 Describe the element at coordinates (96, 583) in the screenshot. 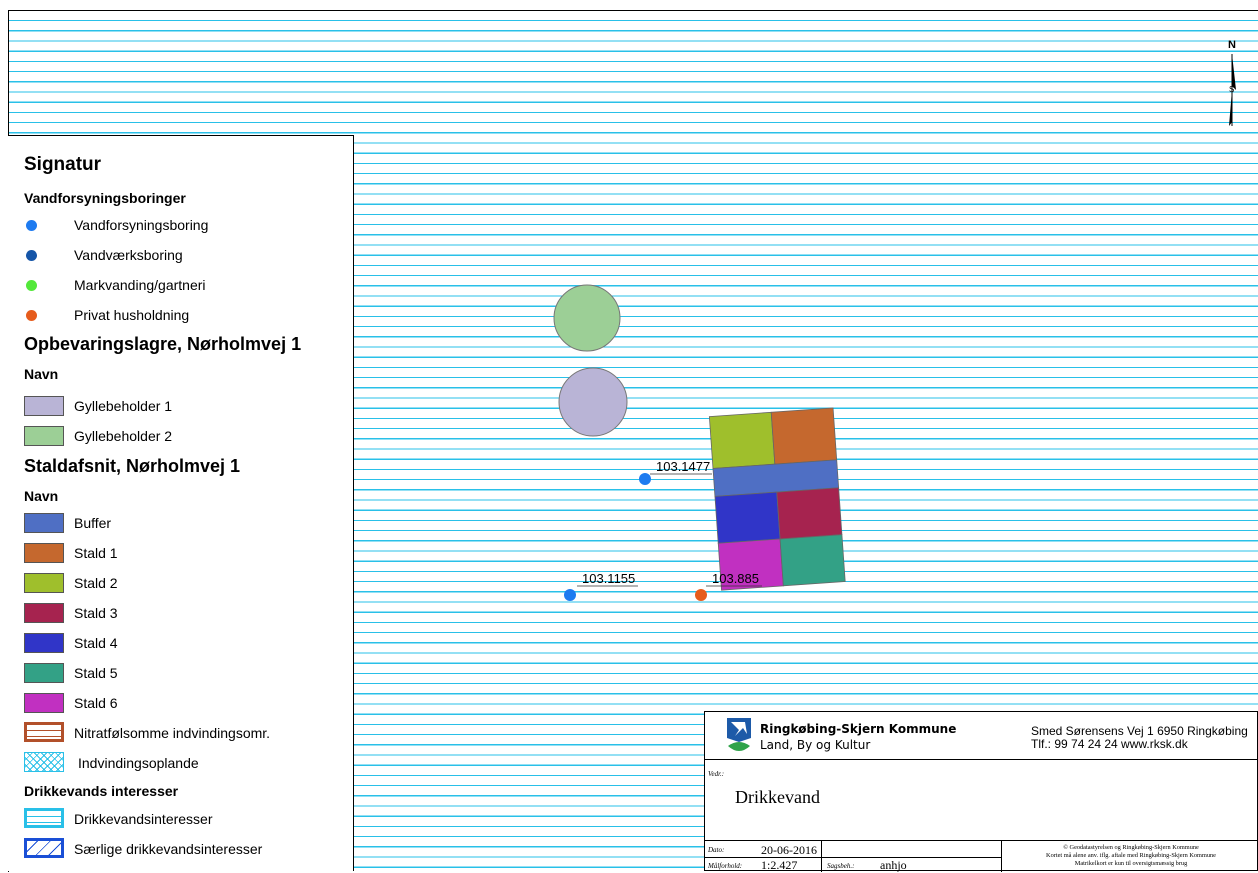

I see `legend-item-stald-2: Stald 2` at that location.